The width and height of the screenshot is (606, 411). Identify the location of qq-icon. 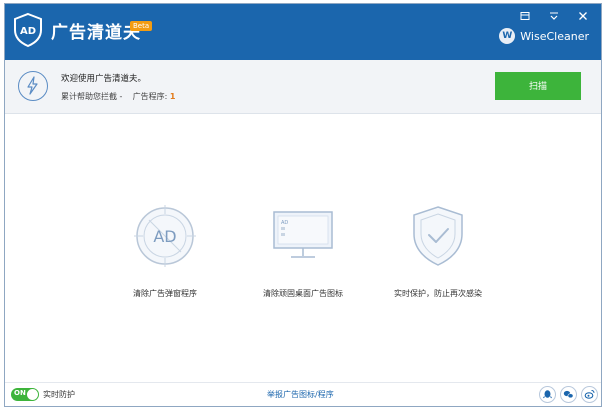
(547, 394).